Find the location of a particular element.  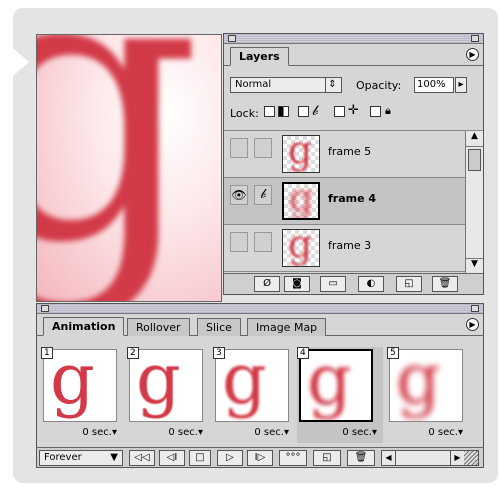

scroll-down-arrow-icon: ▼ is located at coordinates (474, 265).